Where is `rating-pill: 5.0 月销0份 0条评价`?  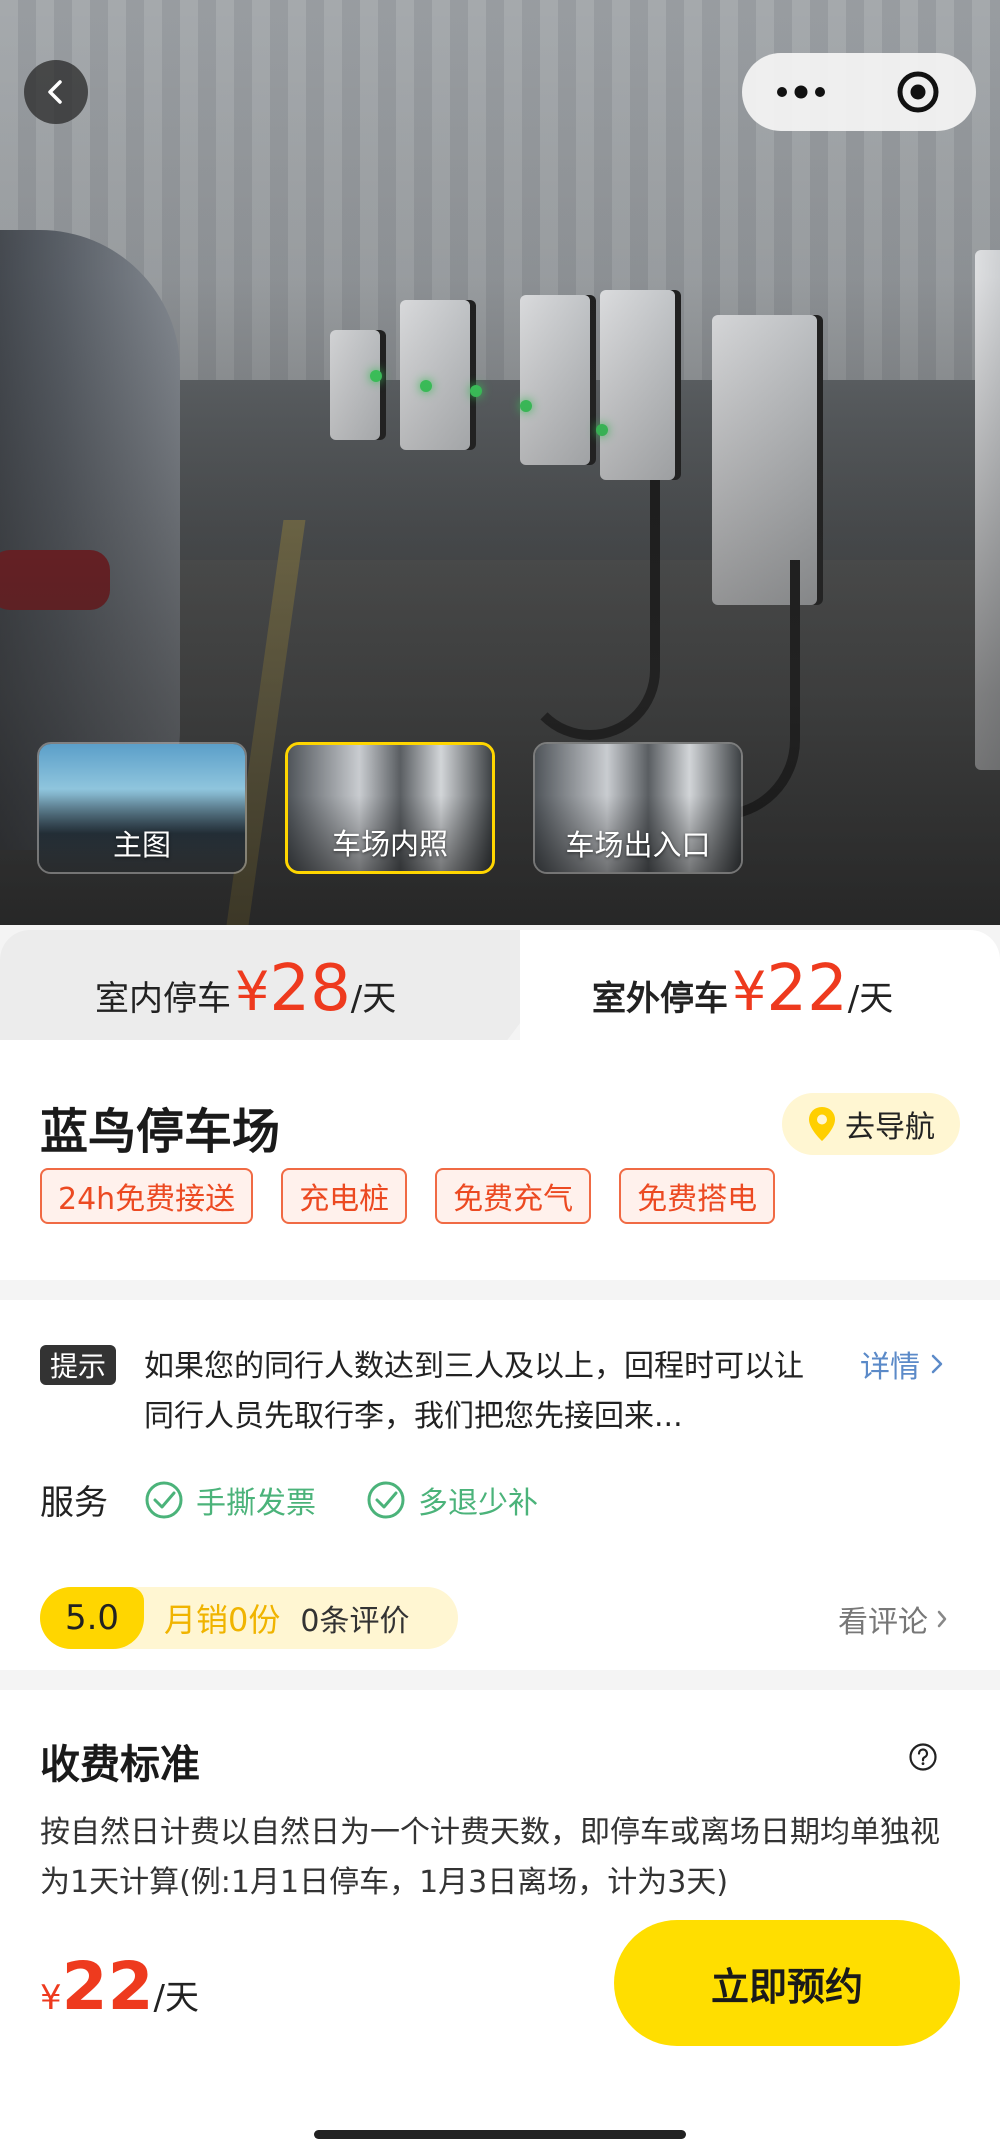
rating-pill: 5.0 月销0份 0条评价 is located at coordinates (249, 1618).